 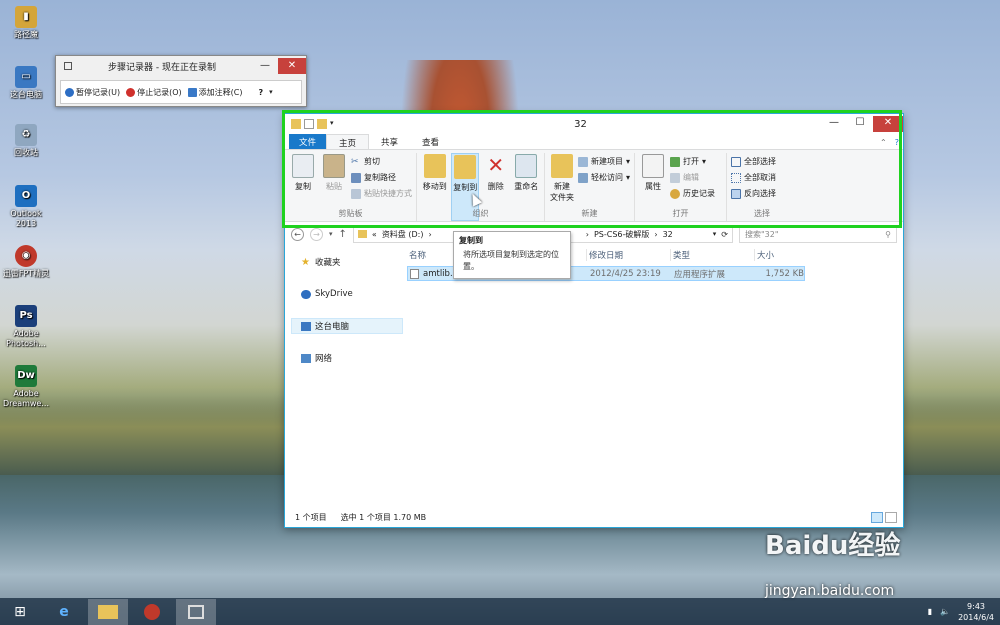 I want to click on select-none-button: 全部取消, so click(x=753, y=177).